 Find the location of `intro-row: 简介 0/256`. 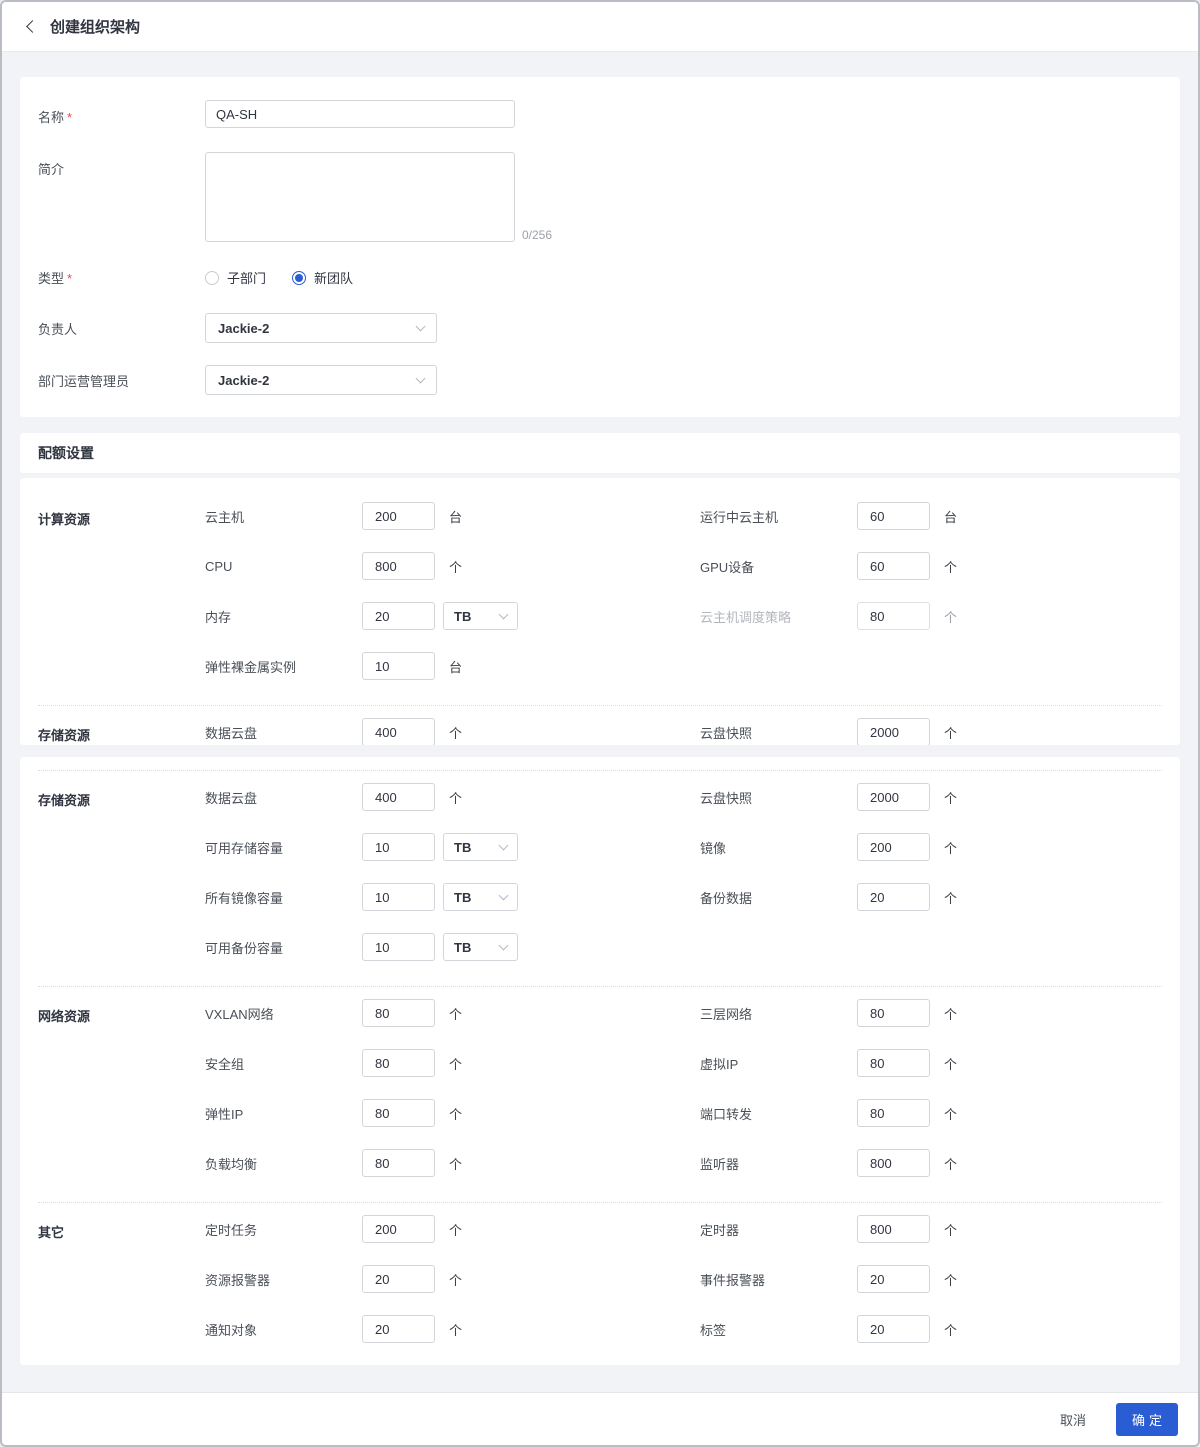

intro-row: 简介 0/256 is located at coordinates (600, 197).